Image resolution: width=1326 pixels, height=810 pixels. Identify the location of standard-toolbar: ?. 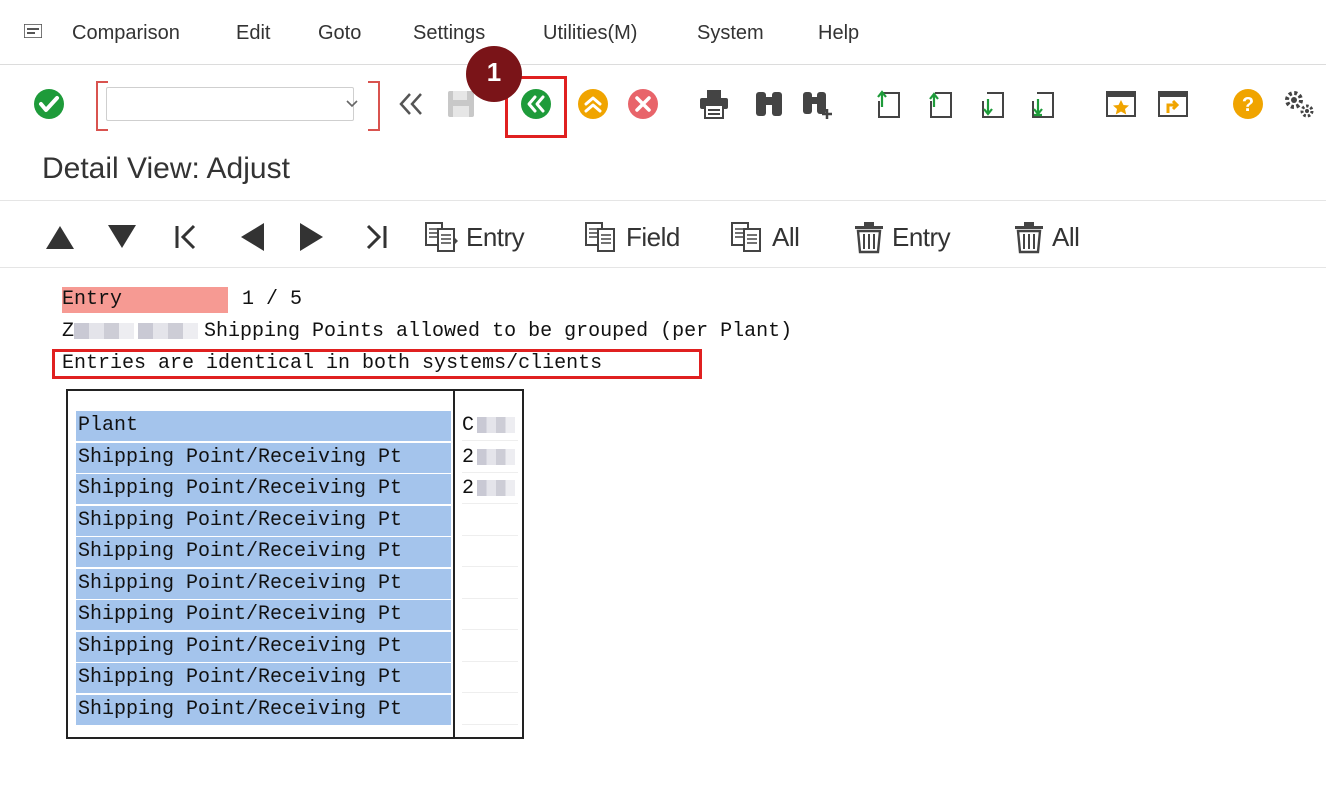
(663, 102).